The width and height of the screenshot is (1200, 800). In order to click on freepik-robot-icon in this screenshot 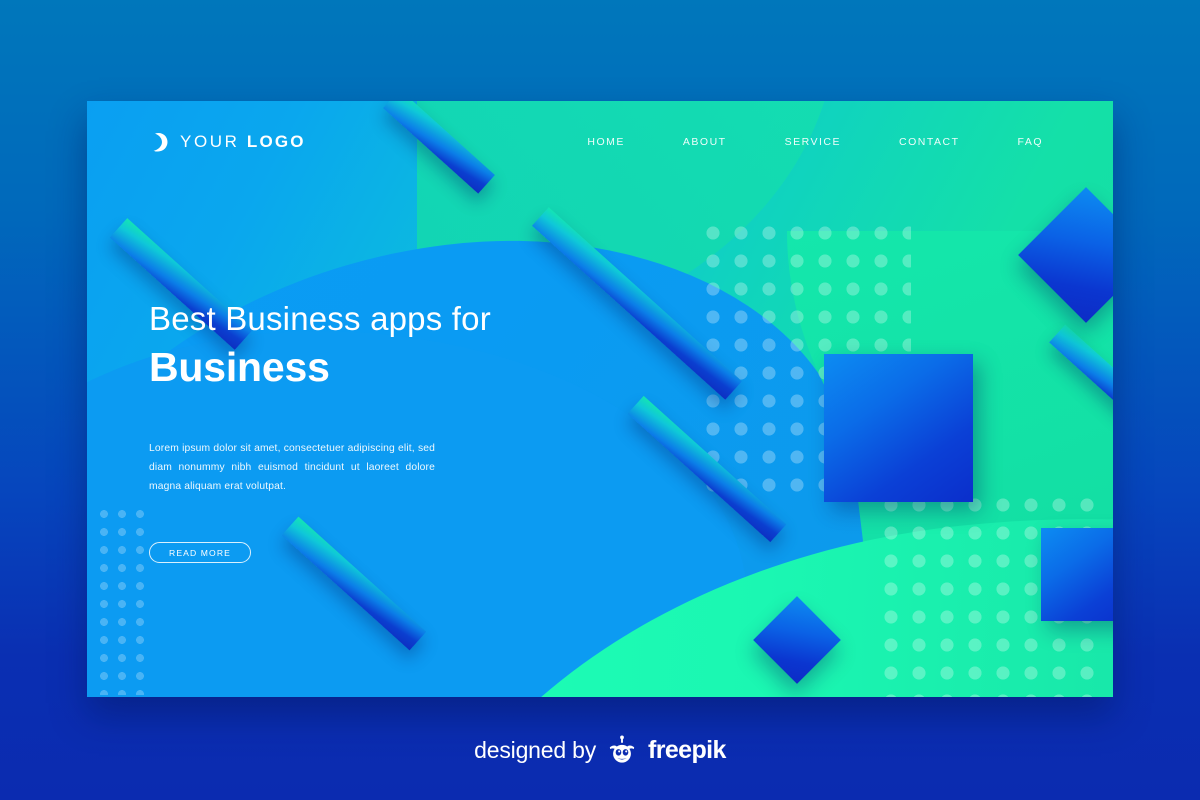, I will do `click(622, 749)`.